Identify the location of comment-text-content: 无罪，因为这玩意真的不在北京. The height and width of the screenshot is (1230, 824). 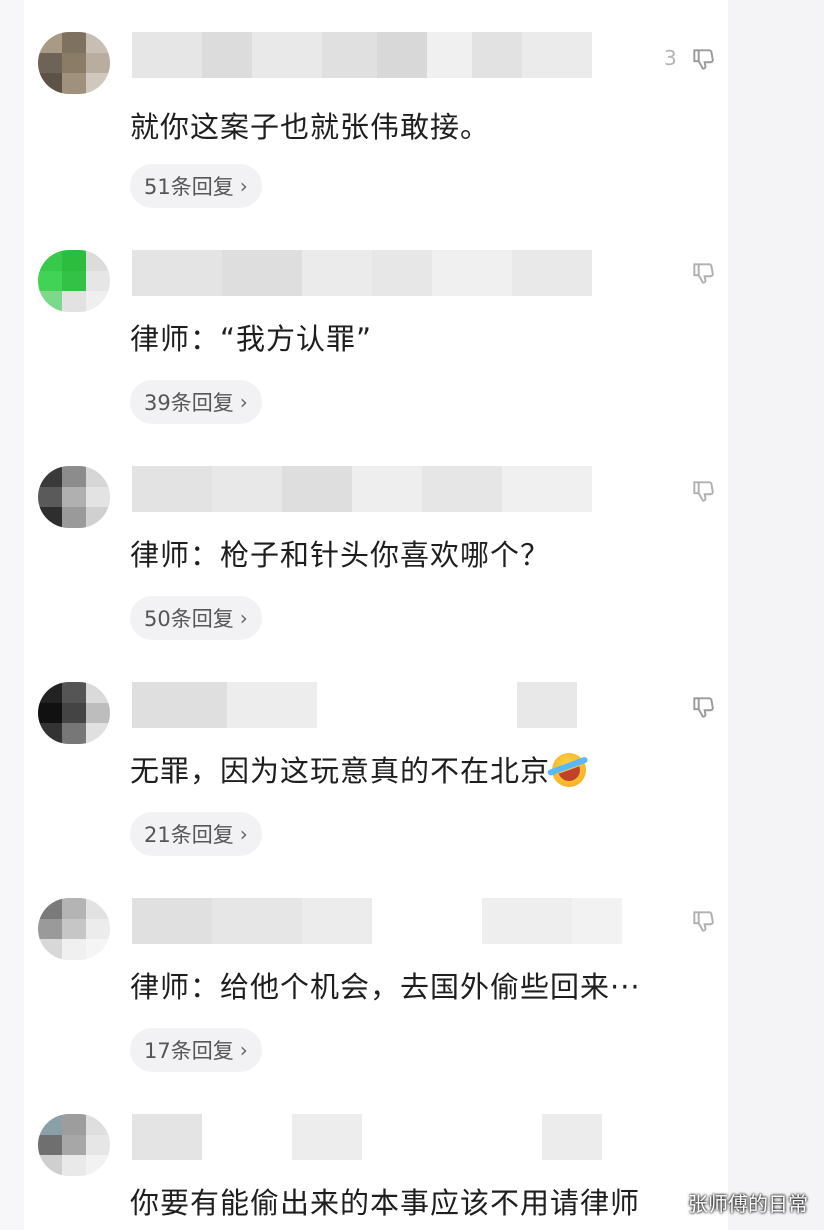
(340, 771).